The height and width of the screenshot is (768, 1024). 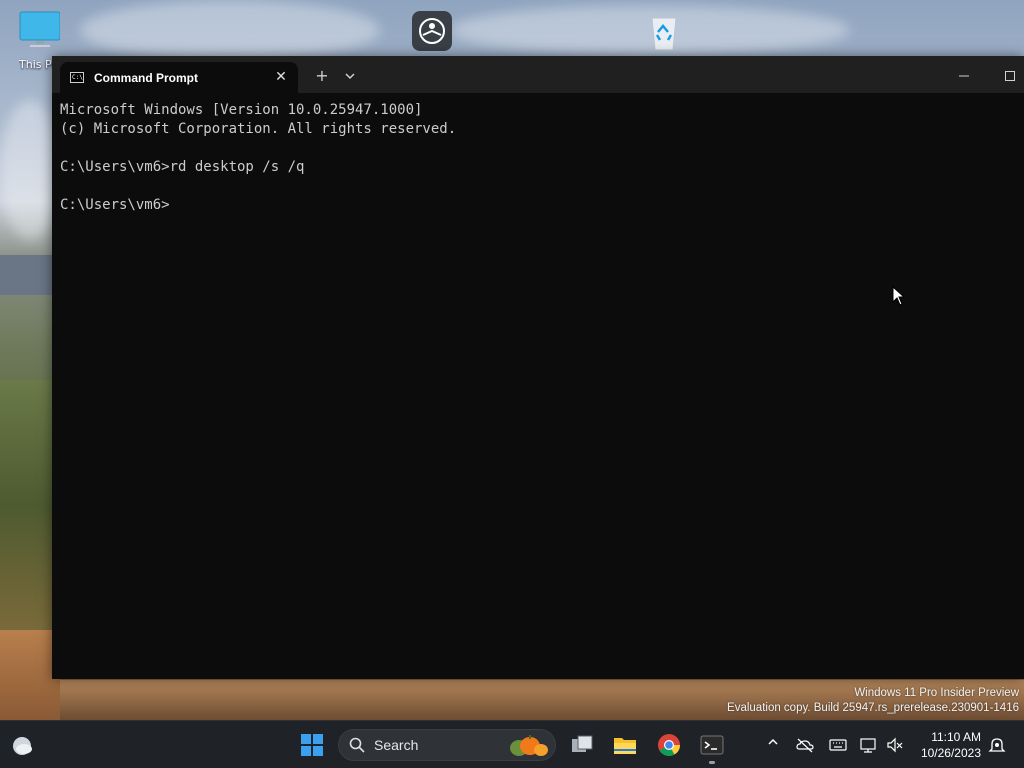 I want to click on network-icon, so click(x=868, y=745).